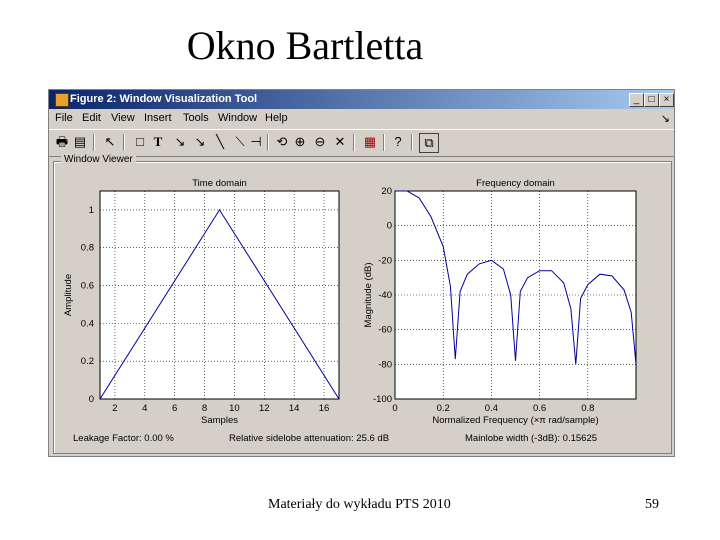  I want to click on chart-title: Time domain, so click(219, 183).